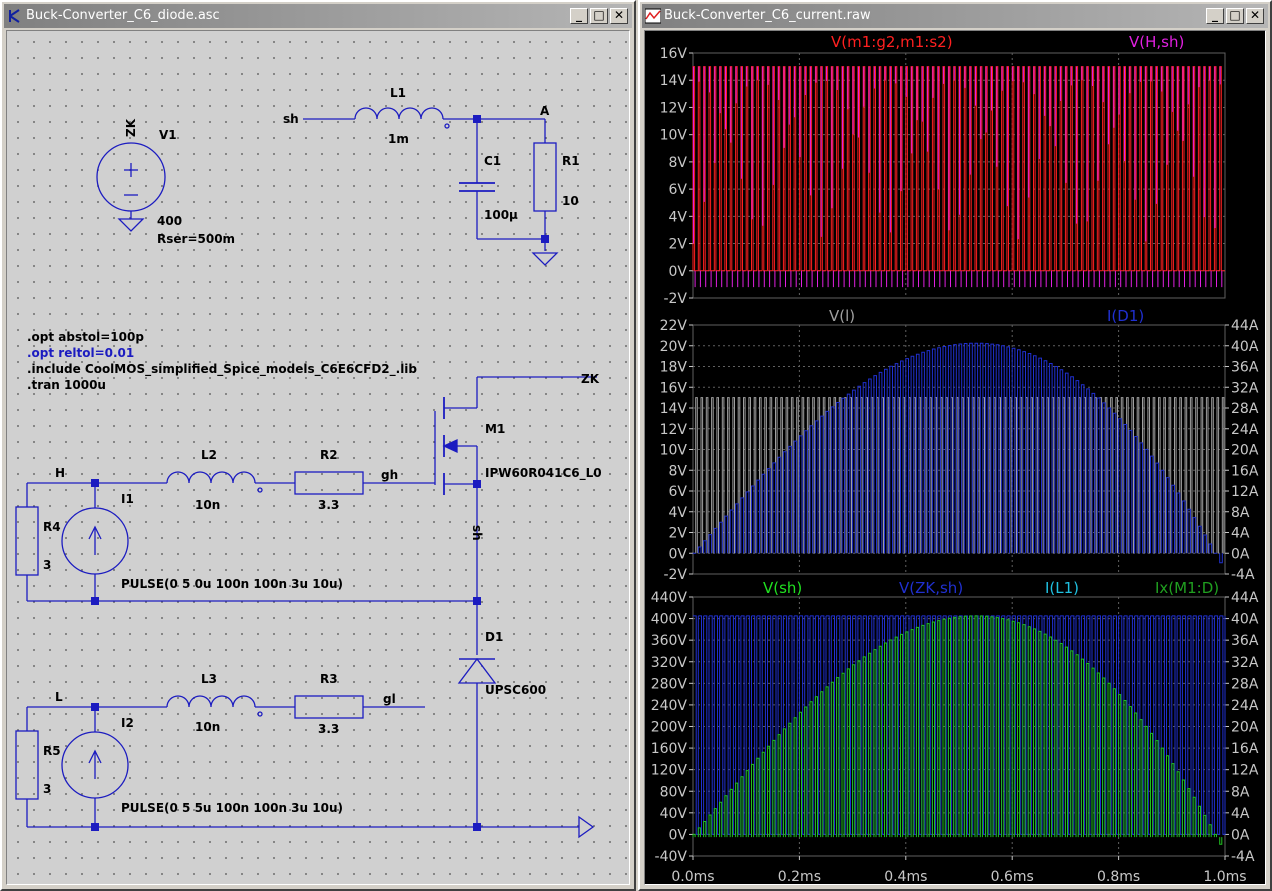 The height and width of the screenshot is (891, 1272). I want to click on y-axis-tick-label: 6V, so click(678, 492).